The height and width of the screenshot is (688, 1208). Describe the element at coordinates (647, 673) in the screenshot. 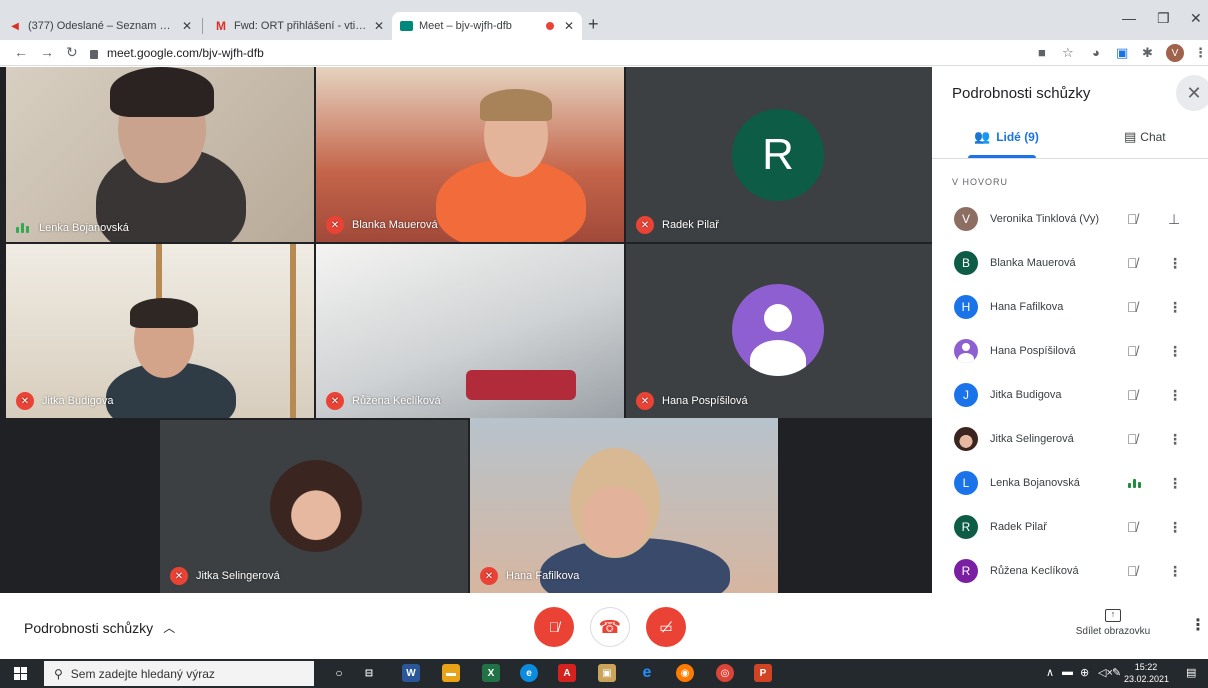

I see `internet-explorer-icon: e` at that location.